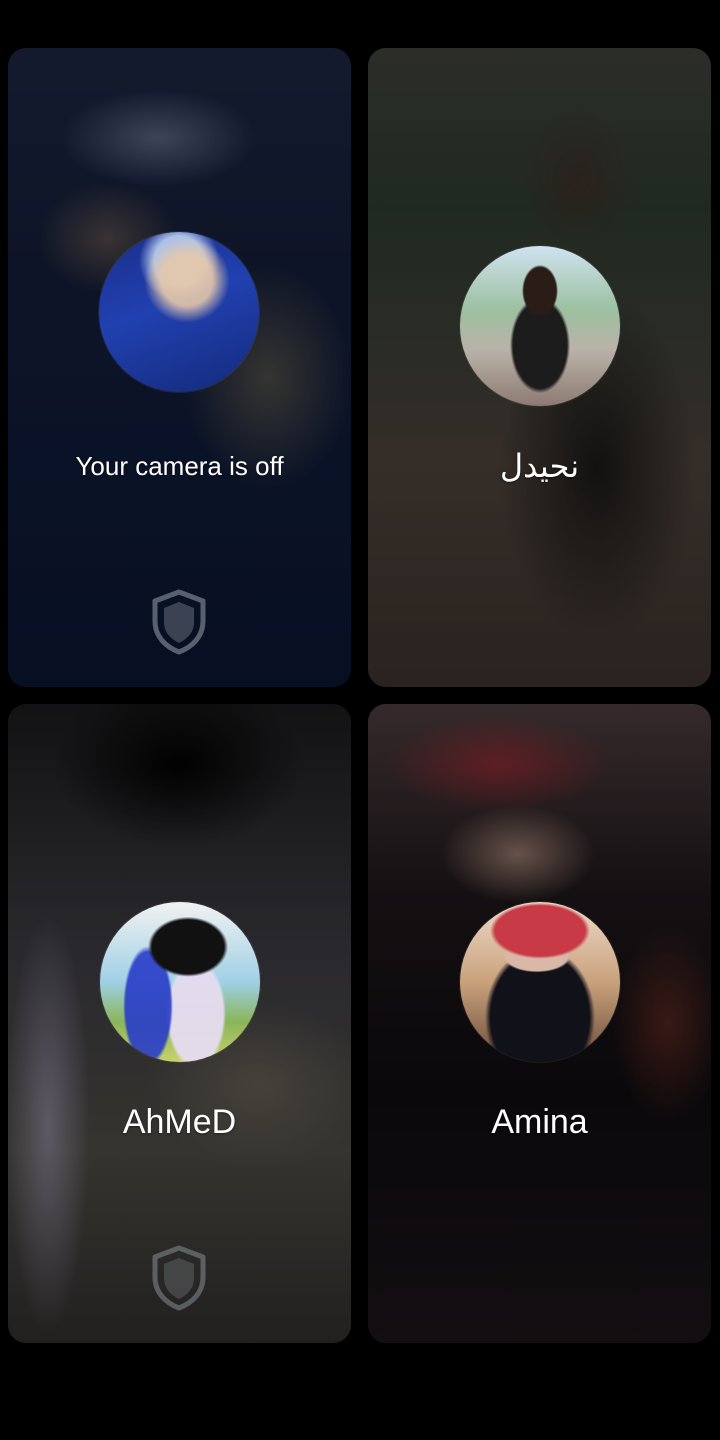  I want to click on camera-off-label: Your camera is off, so click(179, 466).